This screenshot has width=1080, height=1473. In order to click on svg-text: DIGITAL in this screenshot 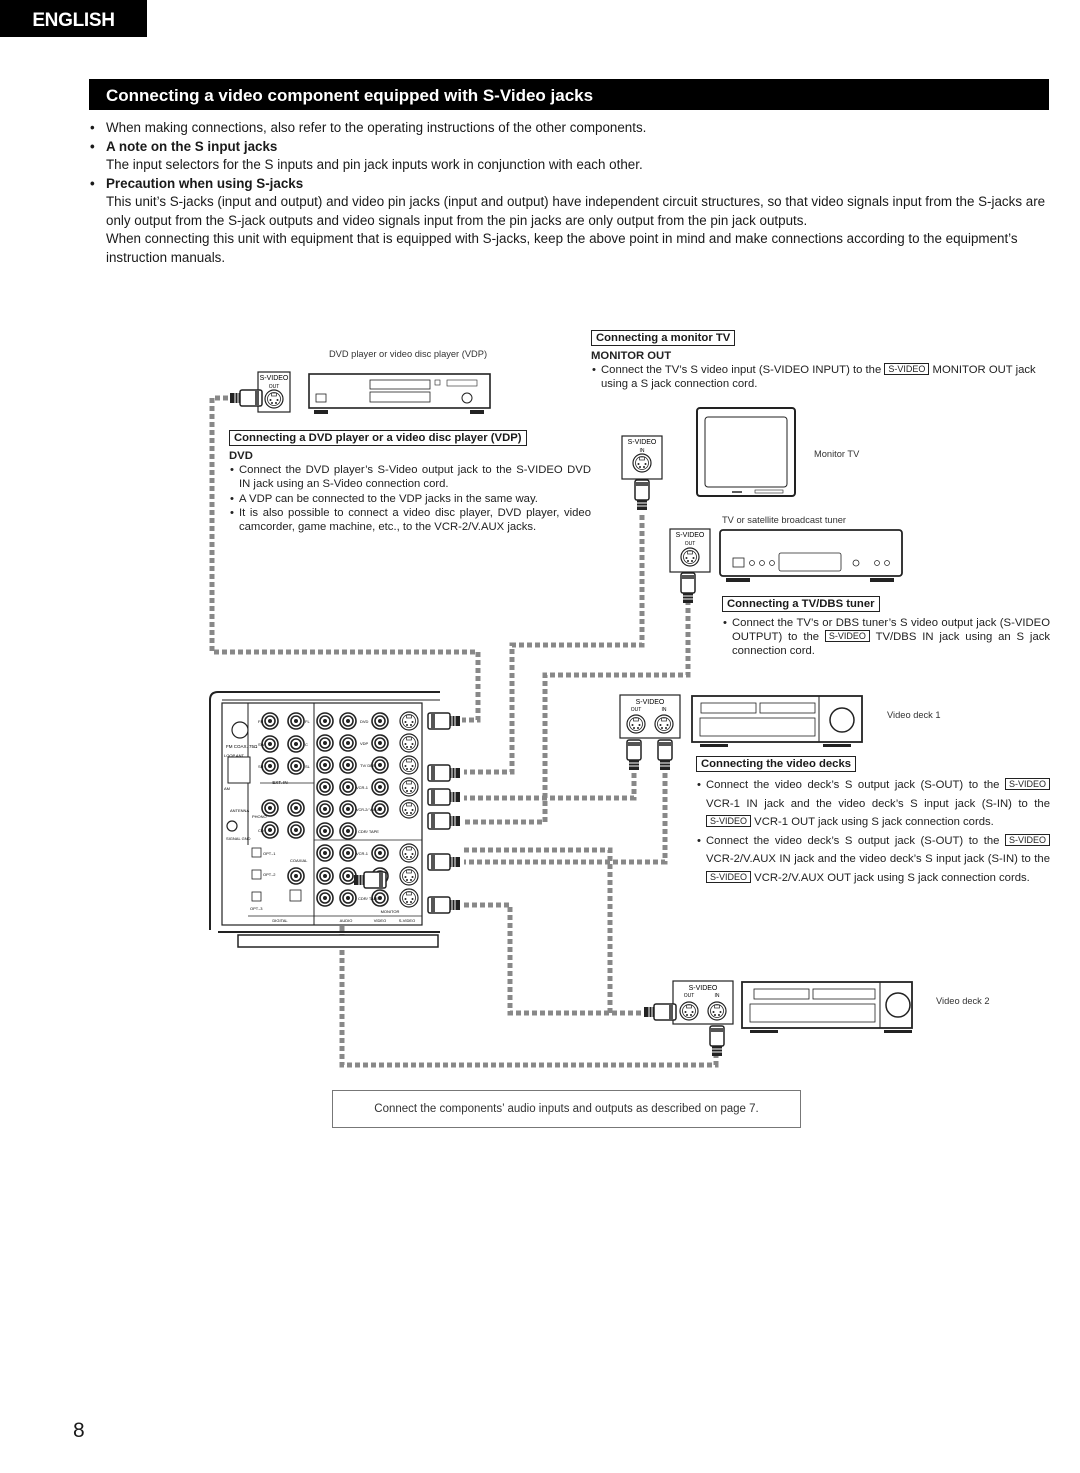, I will do `click(280, 920)`.